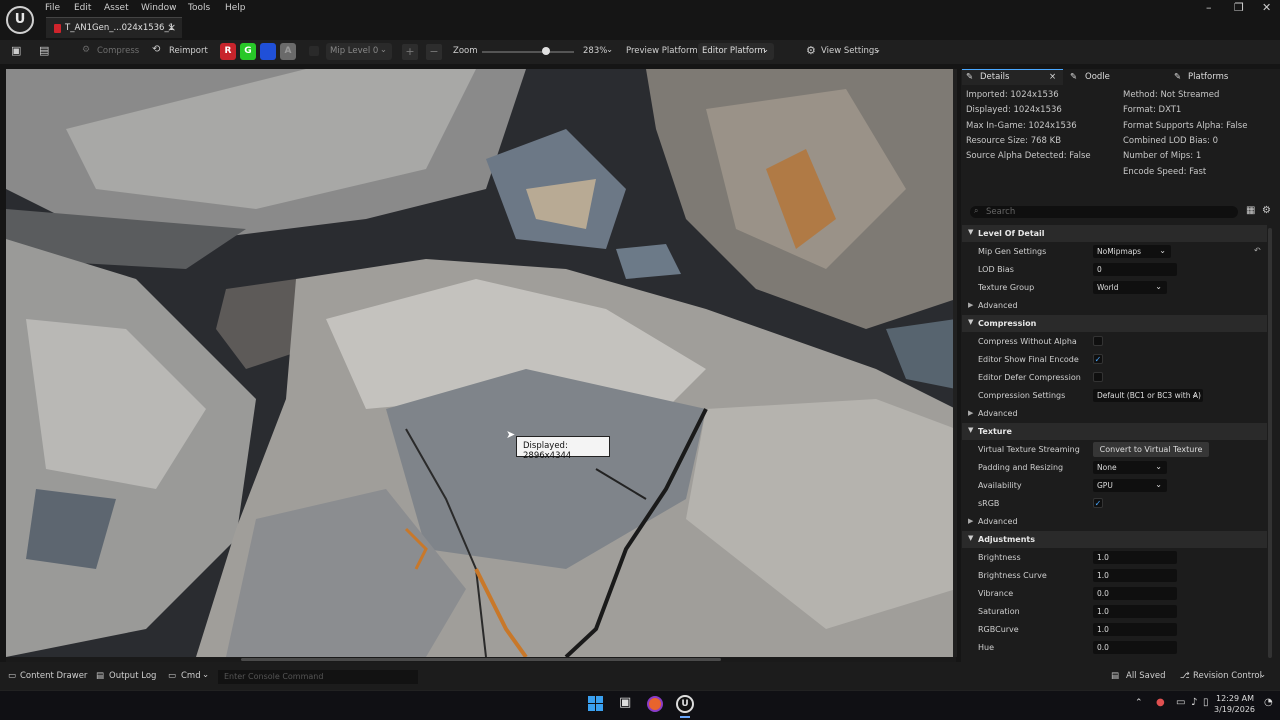 The width and height of the screenshot is (1280, 720). I want to click on availability-dropdown: GPU ⌄, so click(1130, 485).